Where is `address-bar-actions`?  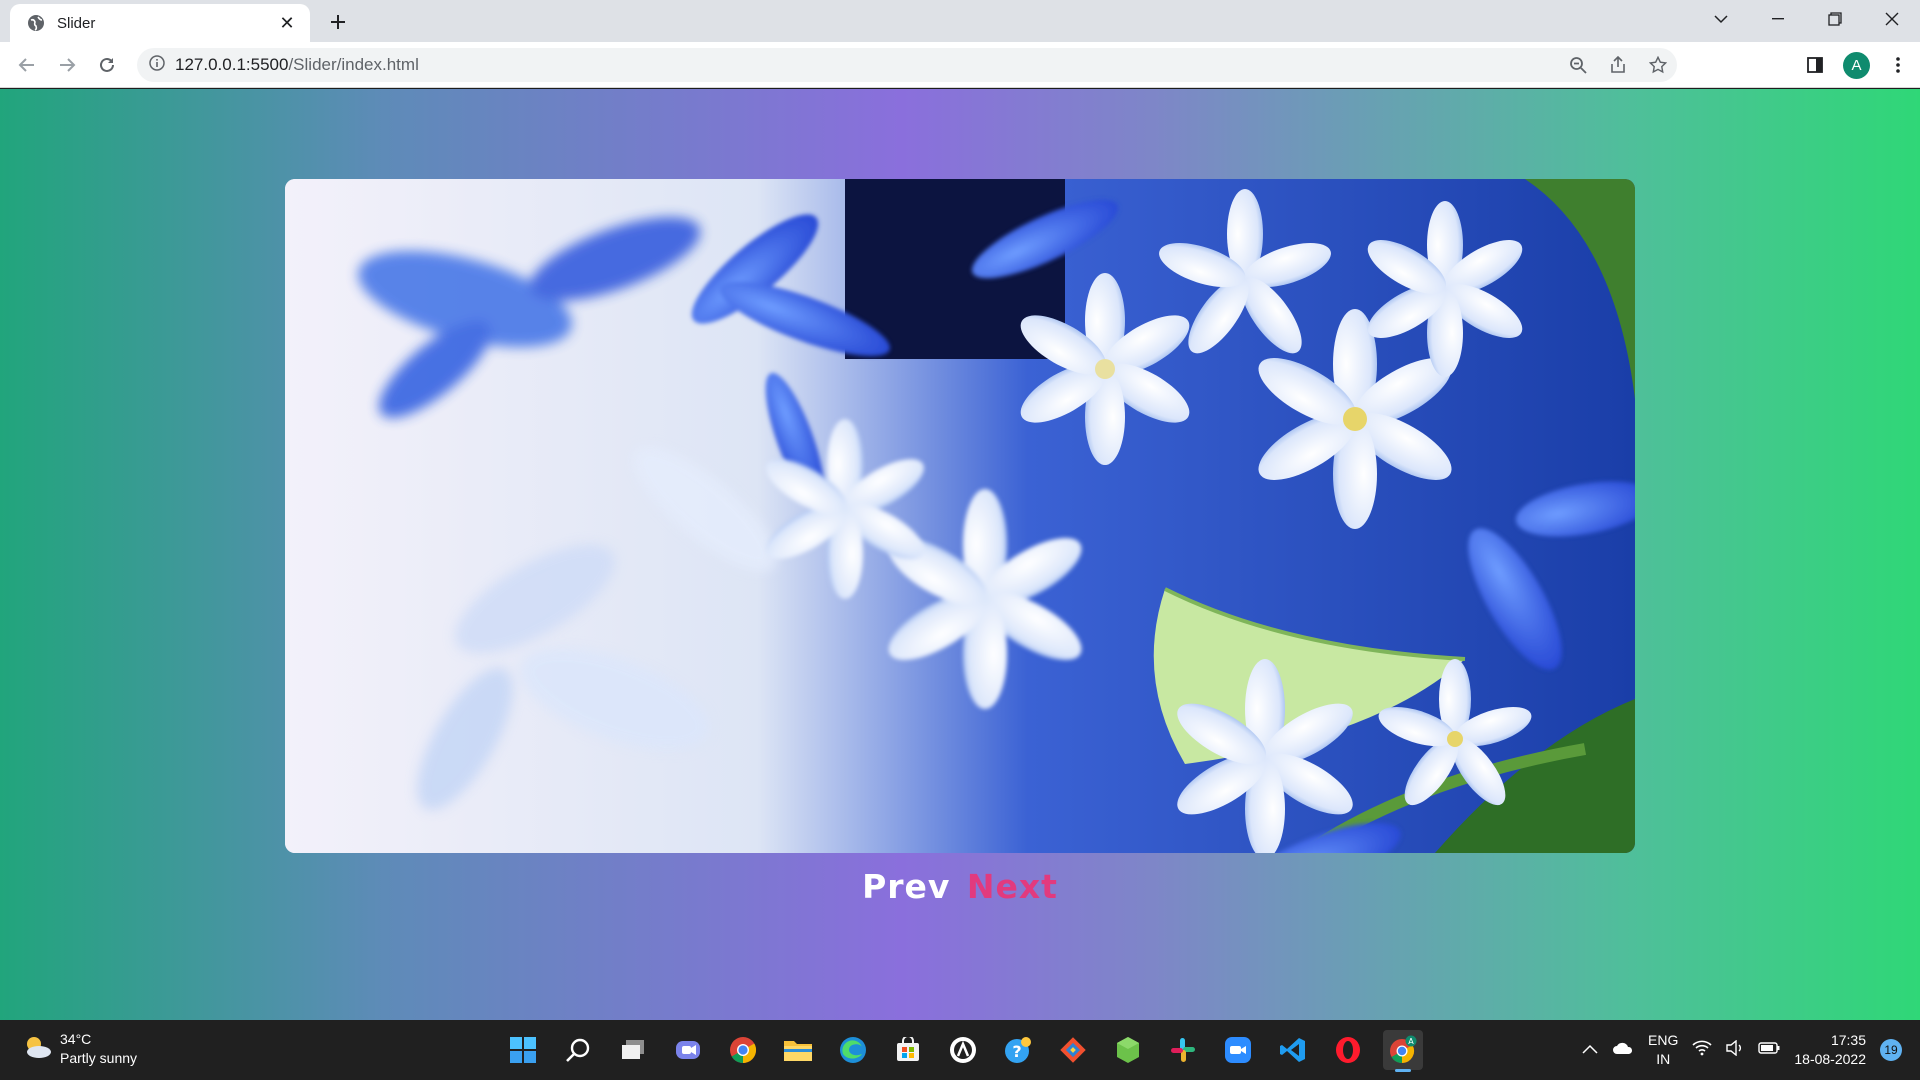
address-bar-actions is located at coordinates (1618, 65).